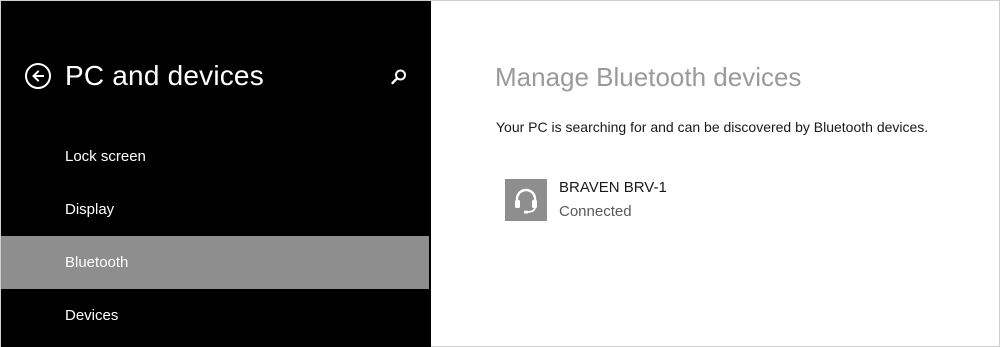 The width and height of the screenshot is (1000, 347). I want to click on sidebar-item-label: Devices, so click(92, 315).